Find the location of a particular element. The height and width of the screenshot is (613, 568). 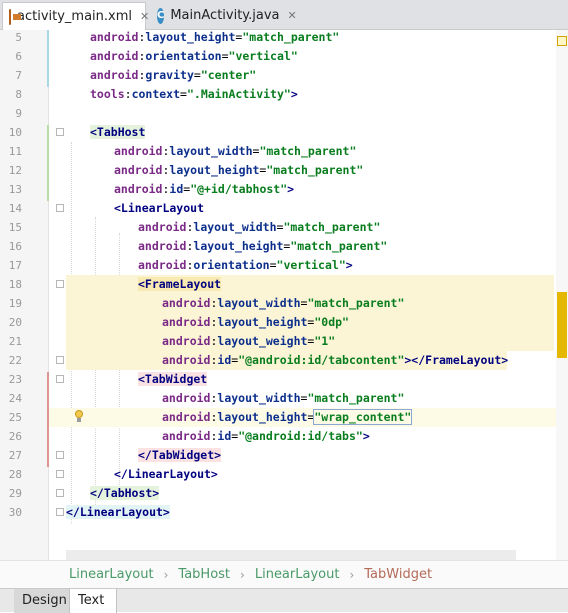

code-line: 16 android:layout_height="match_parent" is located at coordinates (284, 246).